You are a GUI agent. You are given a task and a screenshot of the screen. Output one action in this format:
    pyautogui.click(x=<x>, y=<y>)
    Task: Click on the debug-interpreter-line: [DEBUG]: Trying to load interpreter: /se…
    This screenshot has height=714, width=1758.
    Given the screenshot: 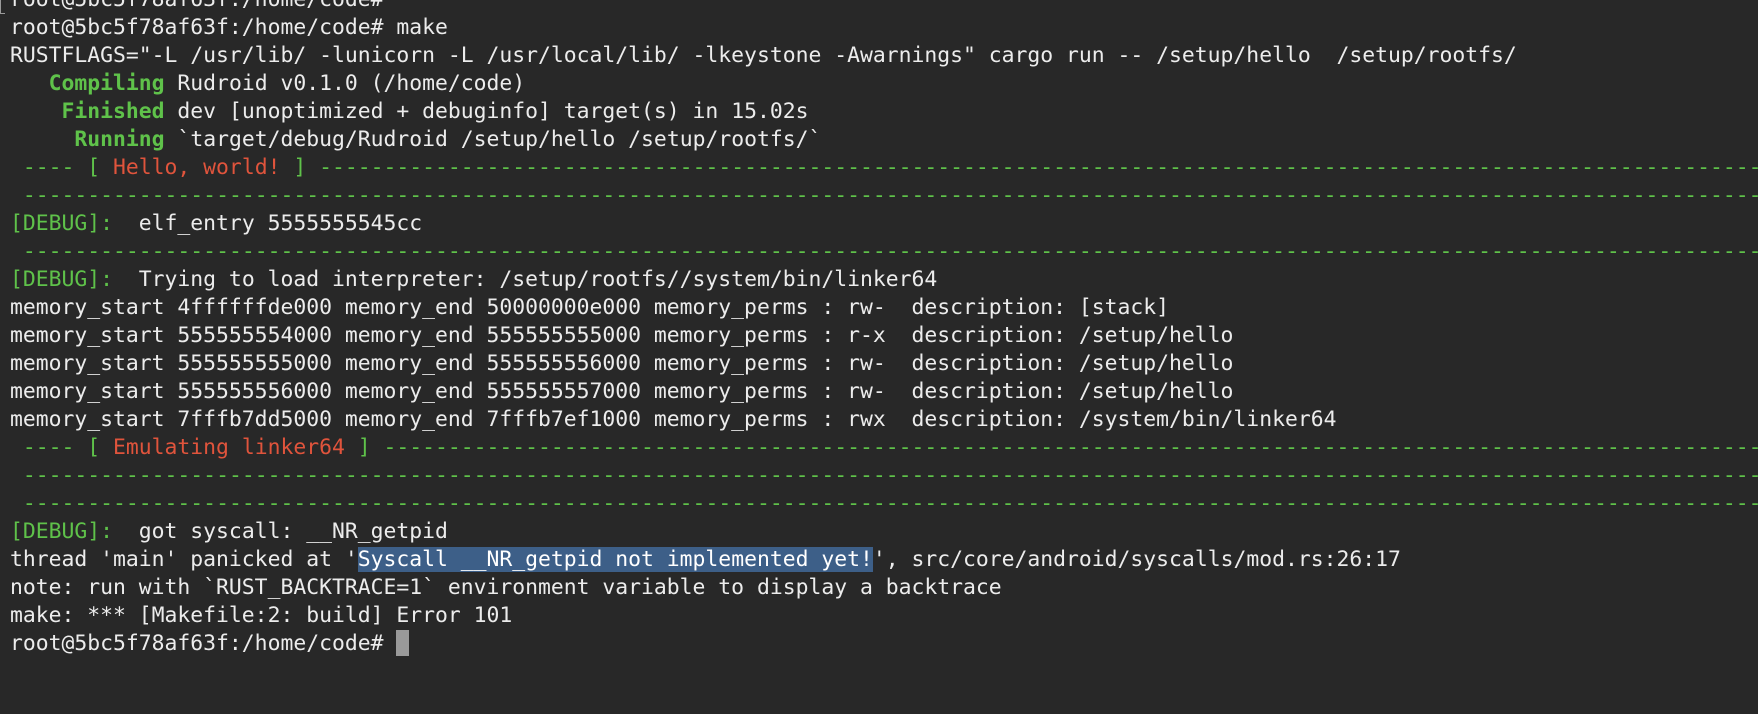 What is the action you would take?
    pyautogui.click(x=884, y=280)
    